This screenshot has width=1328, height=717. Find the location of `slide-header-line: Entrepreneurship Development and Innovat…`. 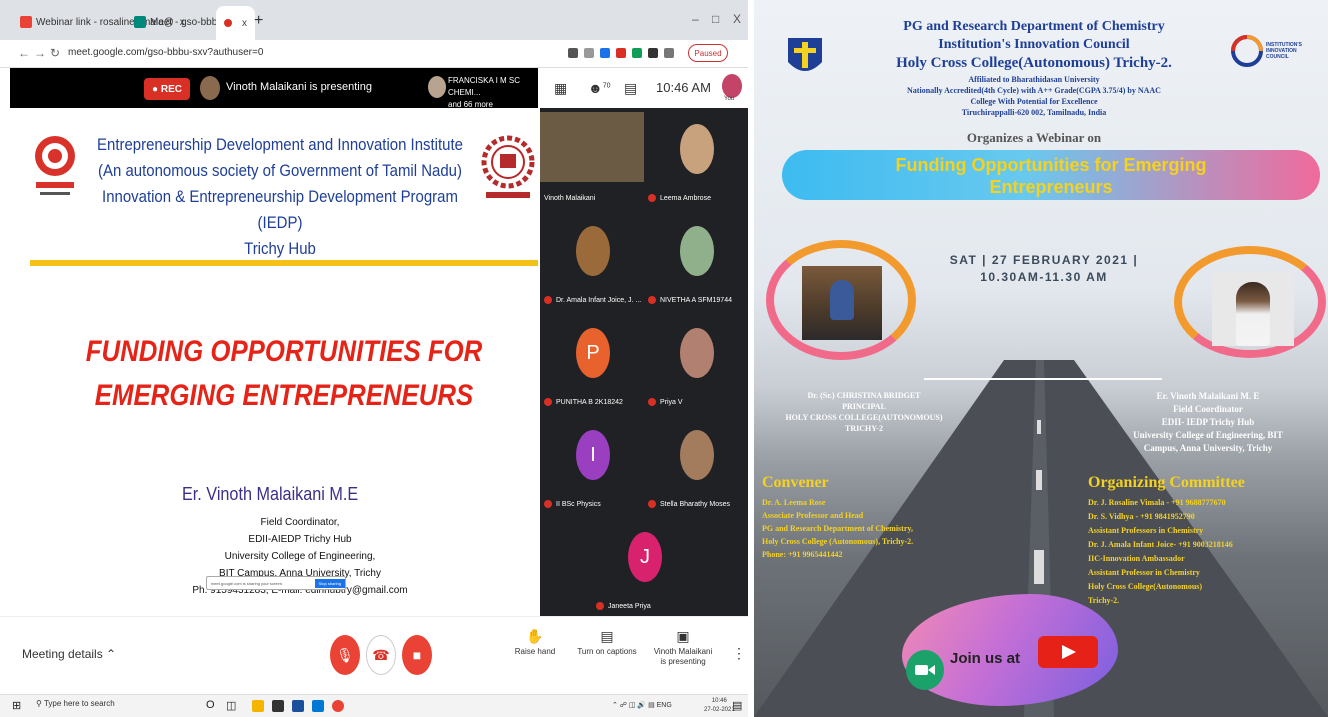

slide-header-line: Entrepreneurship Development and Innovat… is located at coordinates (280, 144).